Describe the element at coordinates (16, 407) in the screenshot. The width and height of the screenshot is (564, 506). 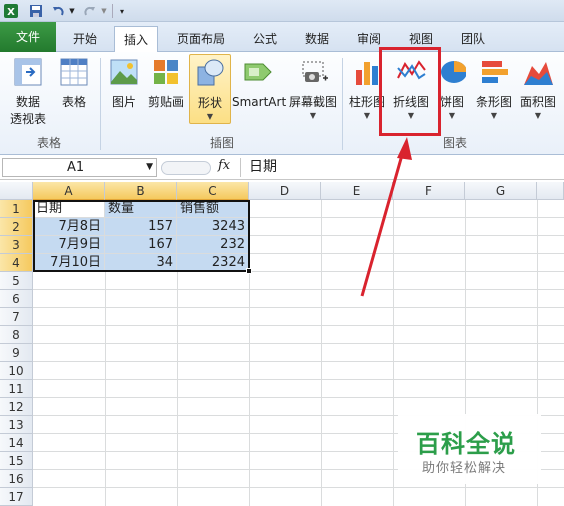
I see `row-header: 12` at that location.